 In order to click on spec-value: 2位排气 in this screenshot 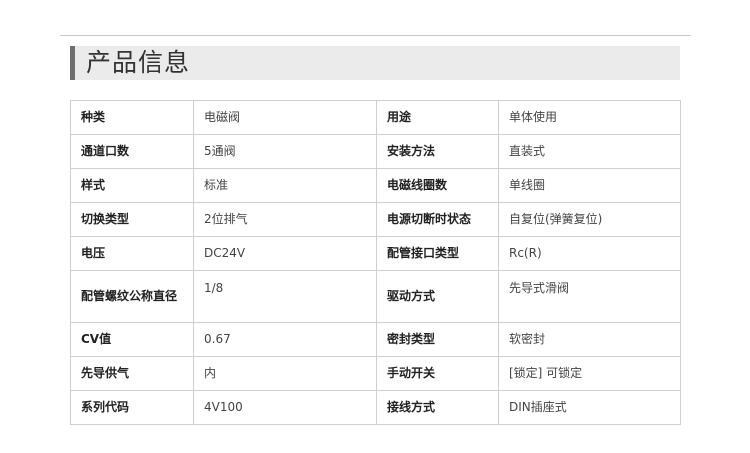, I will do `click(285, 219)`.